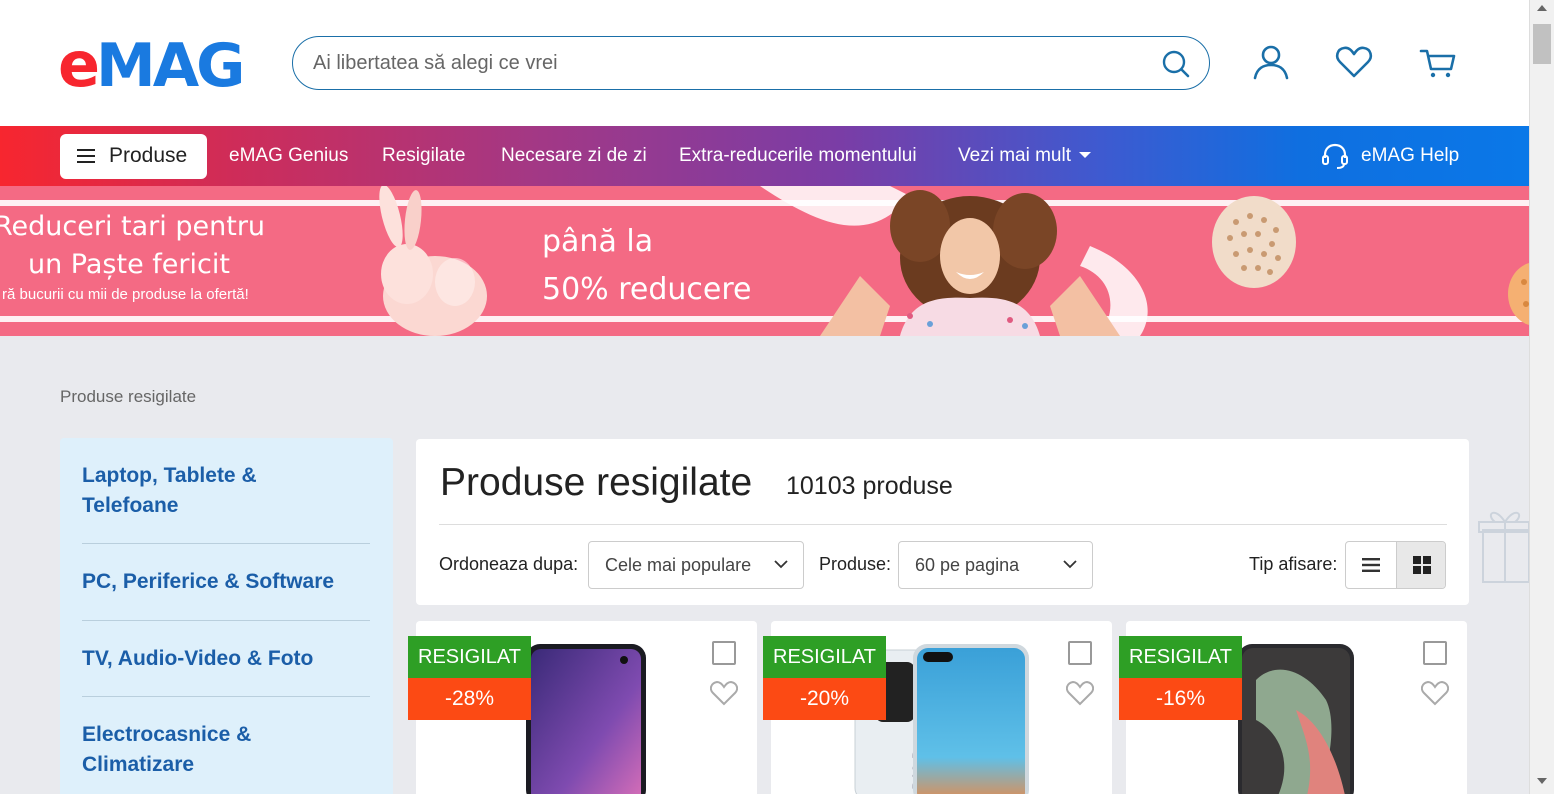  Describe the element at coordinates (798, 156) in the screenshot. I see `nav-item-extra-reduceri: Extra-reducerile momentului` at that location.